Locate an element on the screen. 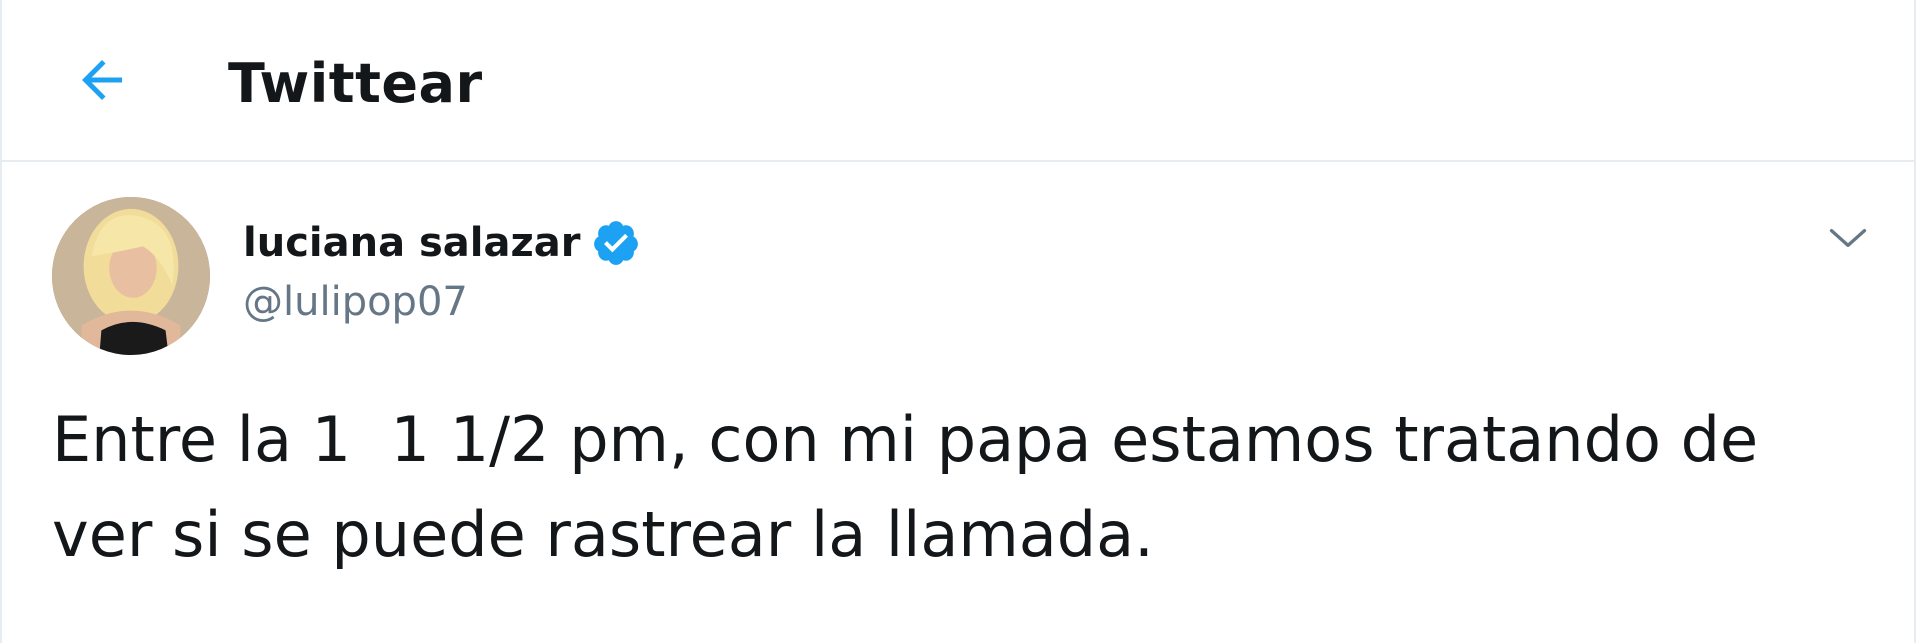 This screenshot has height=643, width=1920. user-info: luciana salazar @lulipop07 is located at coordinates (442, 272).